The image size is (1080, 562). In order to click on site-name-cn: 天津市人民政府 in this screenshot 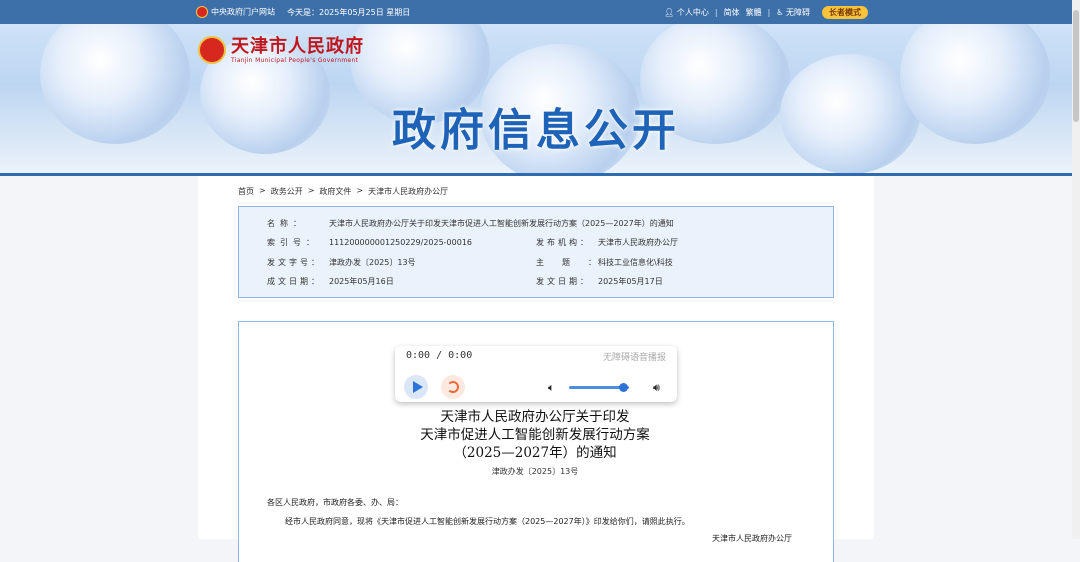, I will do `click(297, 46)`.